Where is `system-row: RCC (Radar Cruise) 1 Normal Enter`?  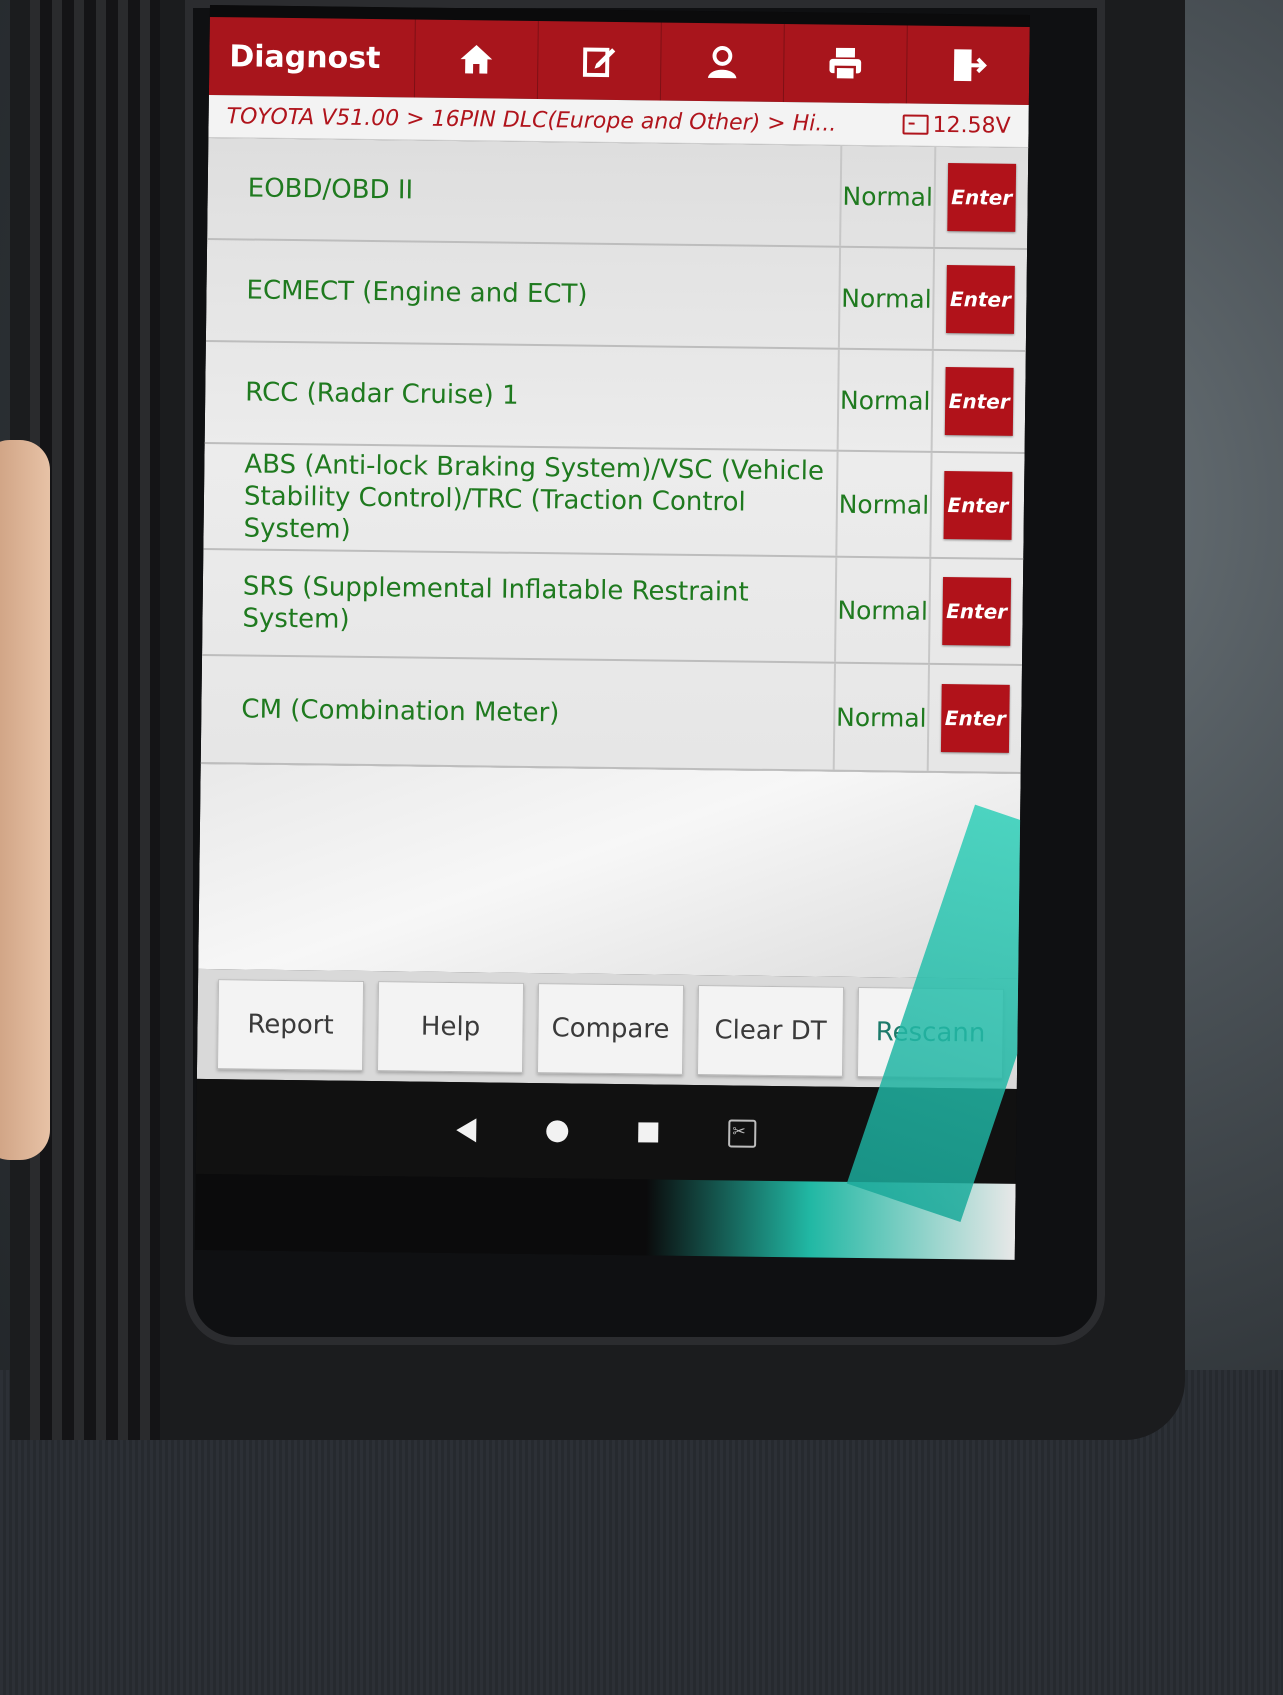
system-row: RCC (Radar Cruise) 1 Normal Enter is located at coordinates (615, 397).